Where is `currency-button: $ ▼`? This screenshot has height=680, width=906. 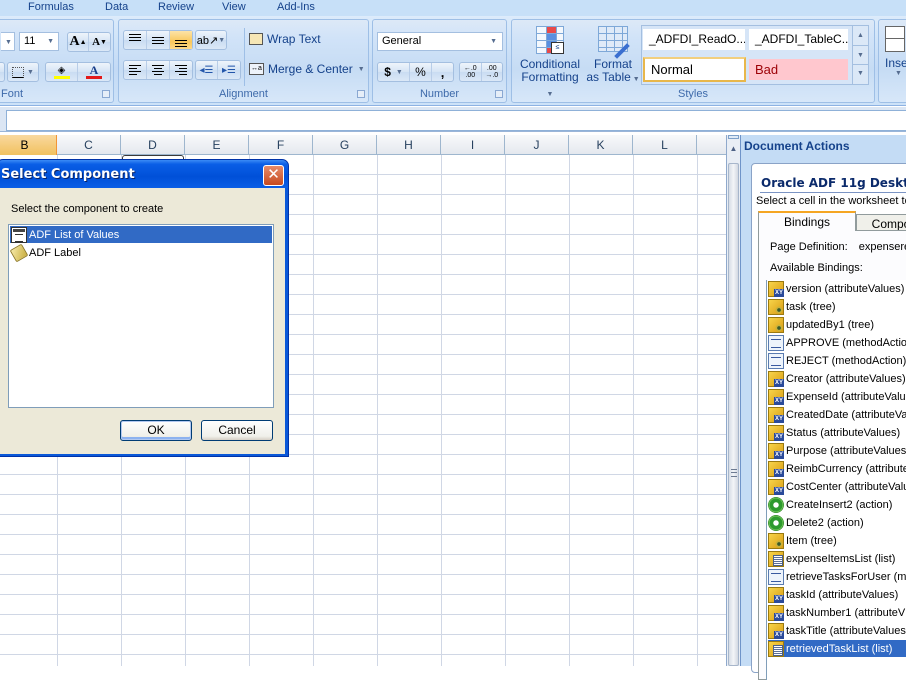
currency-button: $ ▼ is located at coordinates (394, 72).